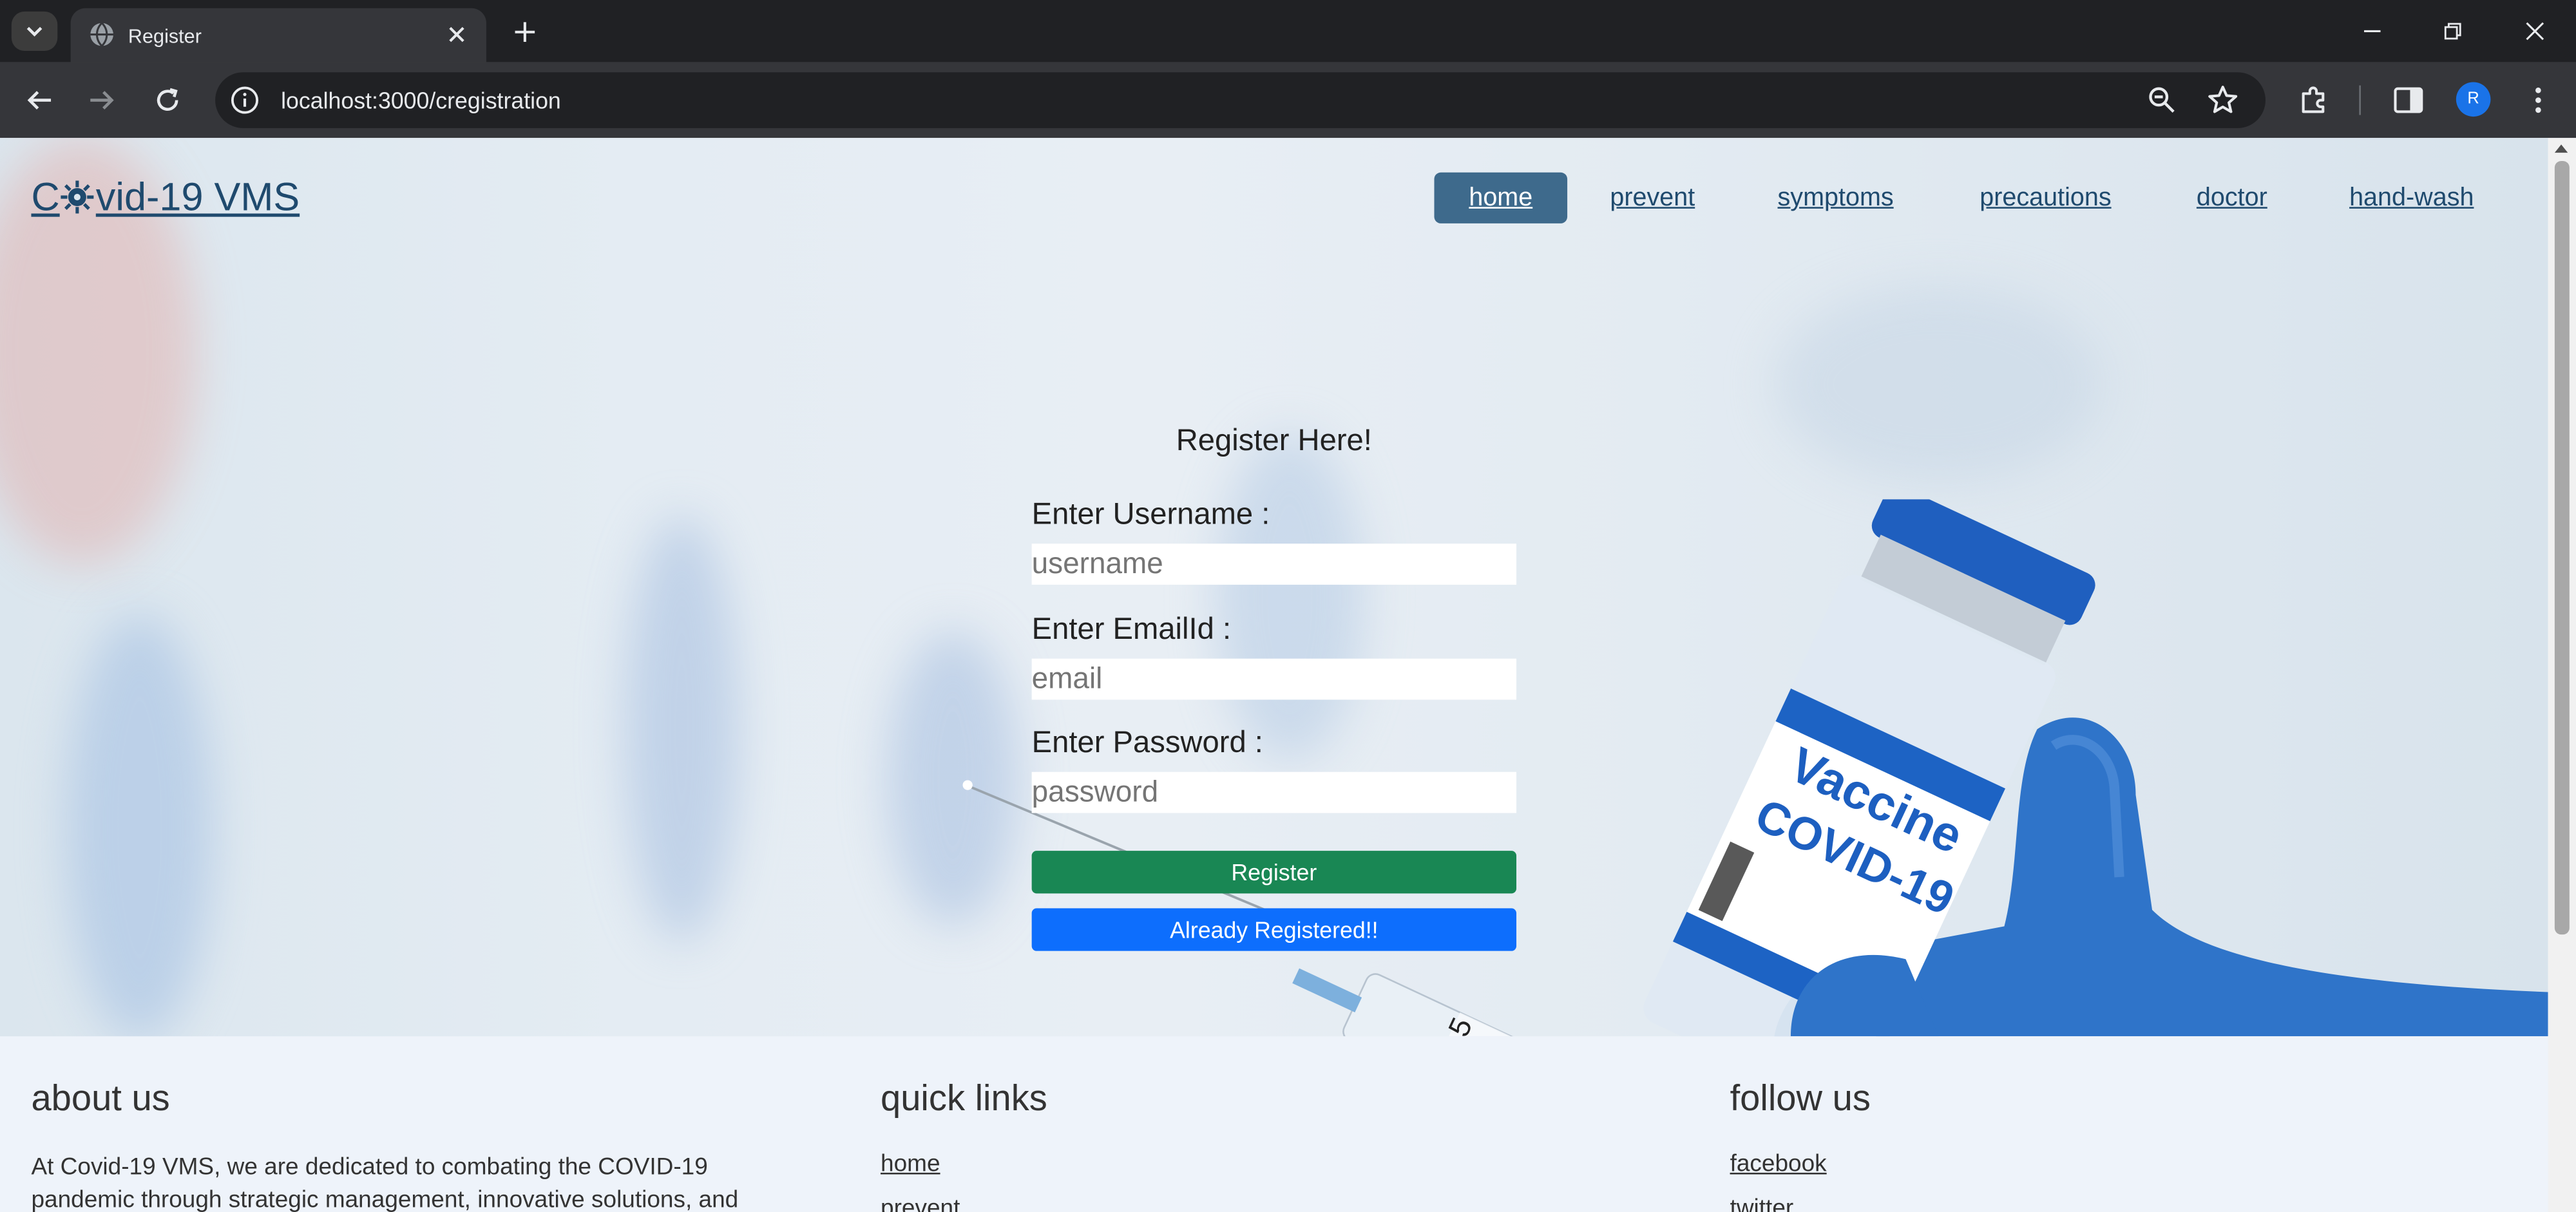 The width and height of the screenshot is (2576, 1212). I want to click on username-label: Enter Username :, so click(1150, 513).